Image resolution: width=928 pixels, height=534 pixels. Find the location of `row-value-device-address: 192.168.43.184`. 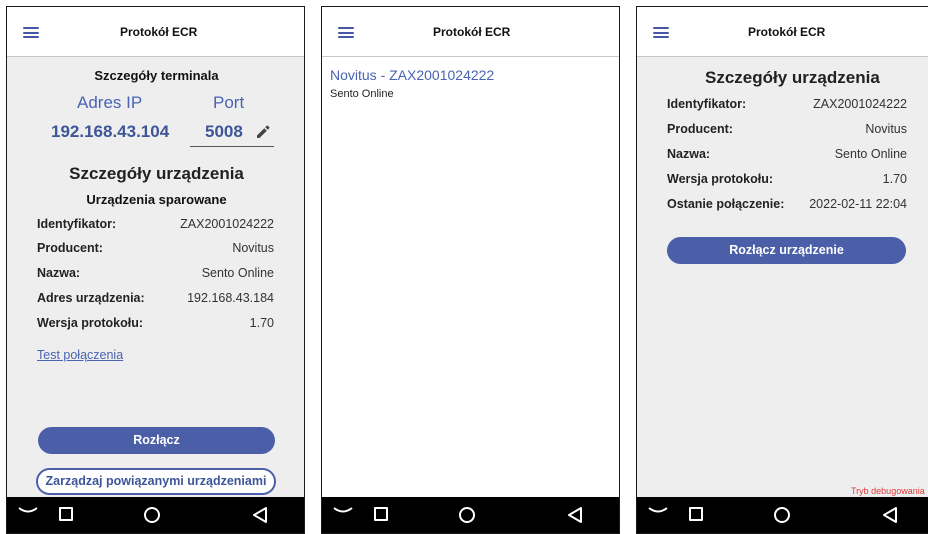

row-value-device-address: 192.168.43.184 is located at coordinates (230, 298).